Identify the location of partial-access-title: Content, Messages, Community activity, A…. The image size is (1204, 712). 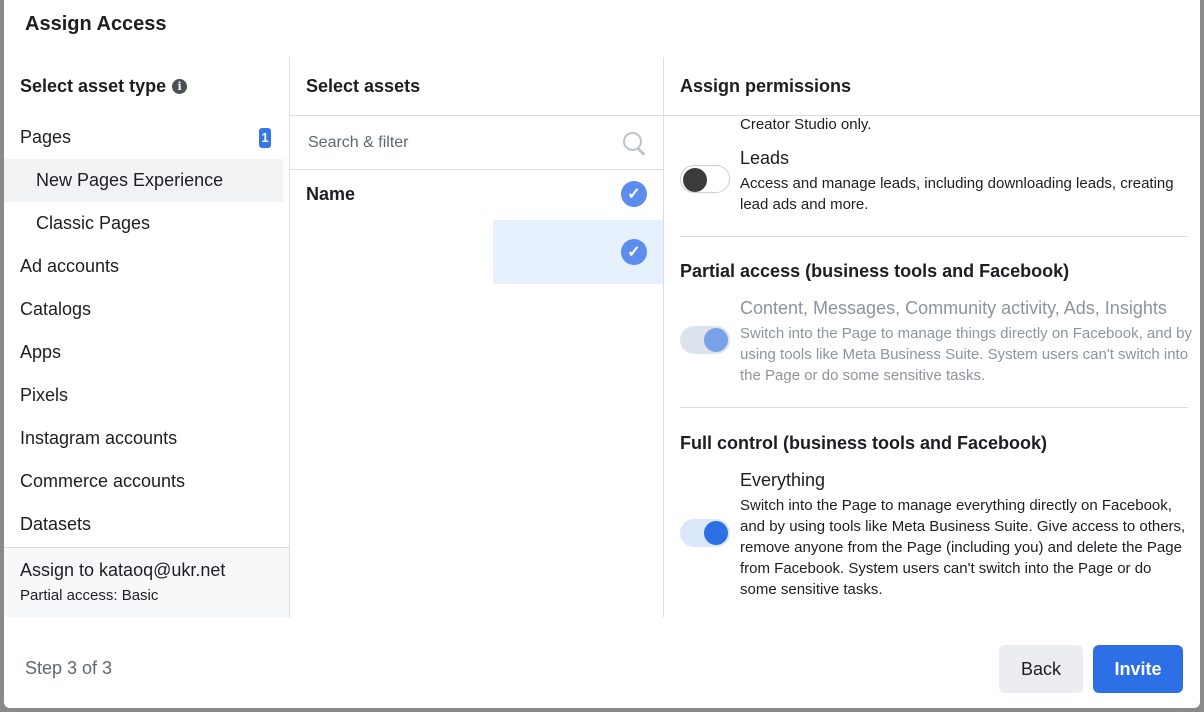
(953, 308).